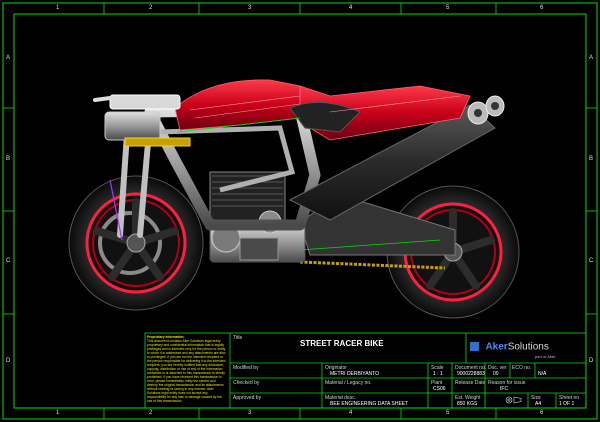 The width and height of the screenshot is (600, 422). I want to click on drawing-title: STREET RACER BIKE, so click(342, 343).